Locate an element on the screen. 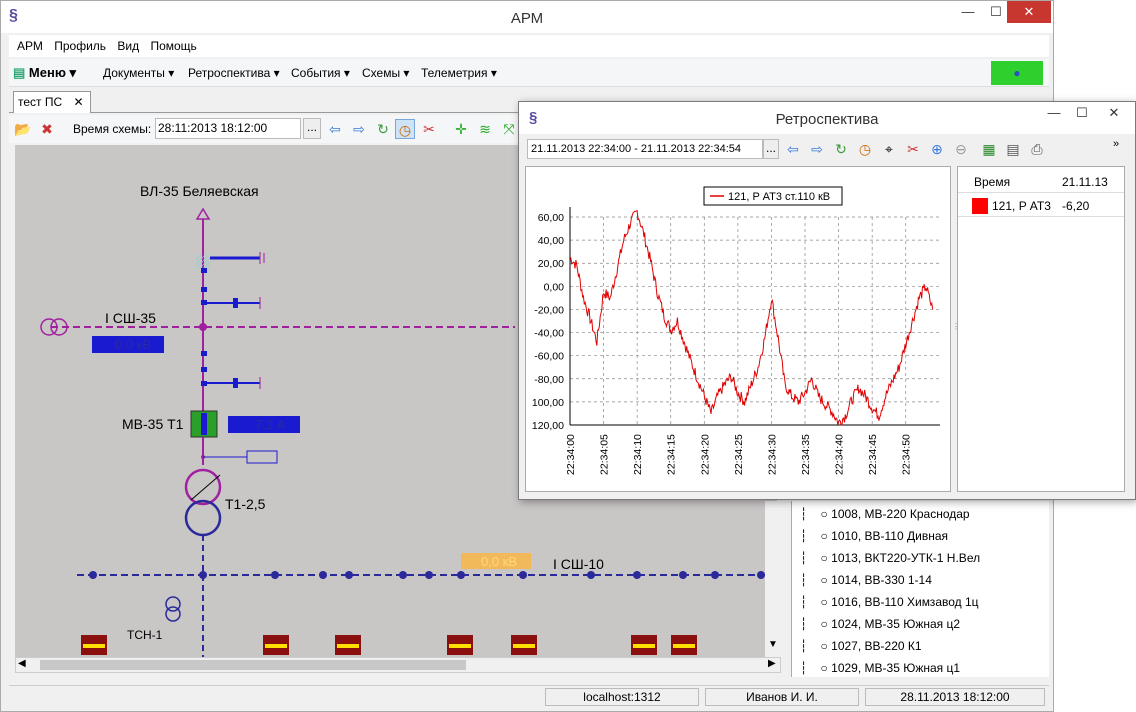 The width and height of the screenshot is (1136, 712). tree-item: ┆ ○ 1013, ВКТ220-УТК-1 Н.Вел is located at coordinates (890, 558).